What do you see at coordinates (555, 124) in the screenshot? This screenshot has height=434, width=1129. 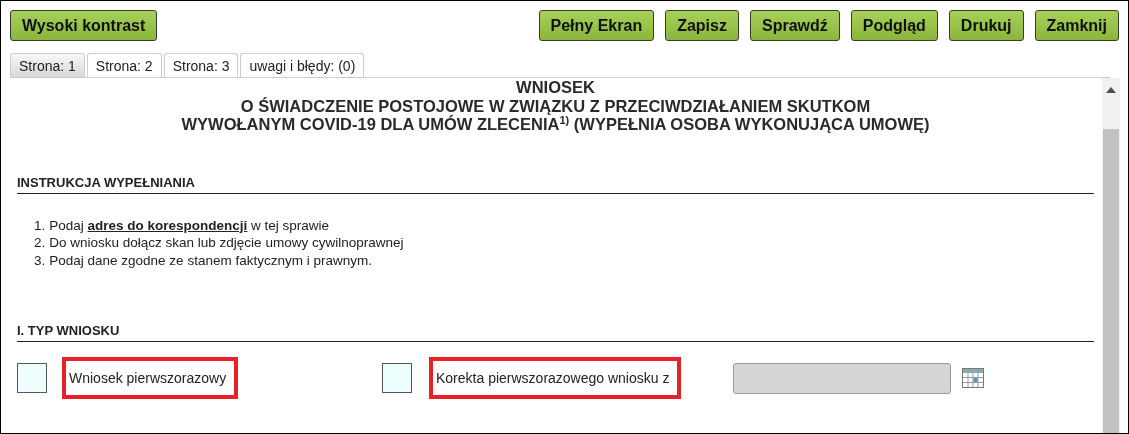 I see `form-title: WYWOŁANYM COVID-19 DLA UMÓW ZLECENIA$^{1)}$ (WYPEŁNIA OSOBA WYKONUJĄCA UMOWĘ)` at bounding box center [555, 124].